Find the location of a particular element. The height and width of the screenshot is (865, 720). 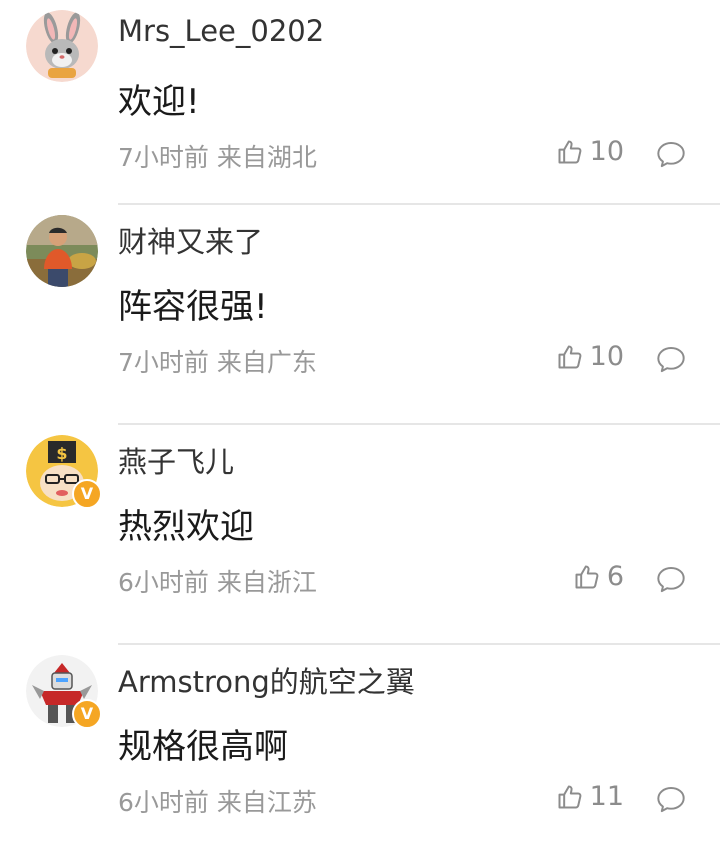

comment-location: 来自江苏 is located at coordinates (266, 802).